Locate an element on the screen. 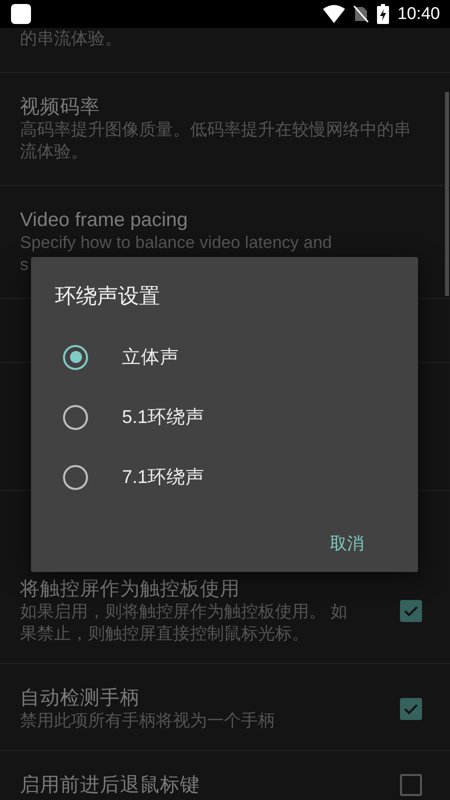 The width and height of the screenshot is (450, 800). setting-title: 启用前进后退鼠标键 is located at coordinates (110, 785).